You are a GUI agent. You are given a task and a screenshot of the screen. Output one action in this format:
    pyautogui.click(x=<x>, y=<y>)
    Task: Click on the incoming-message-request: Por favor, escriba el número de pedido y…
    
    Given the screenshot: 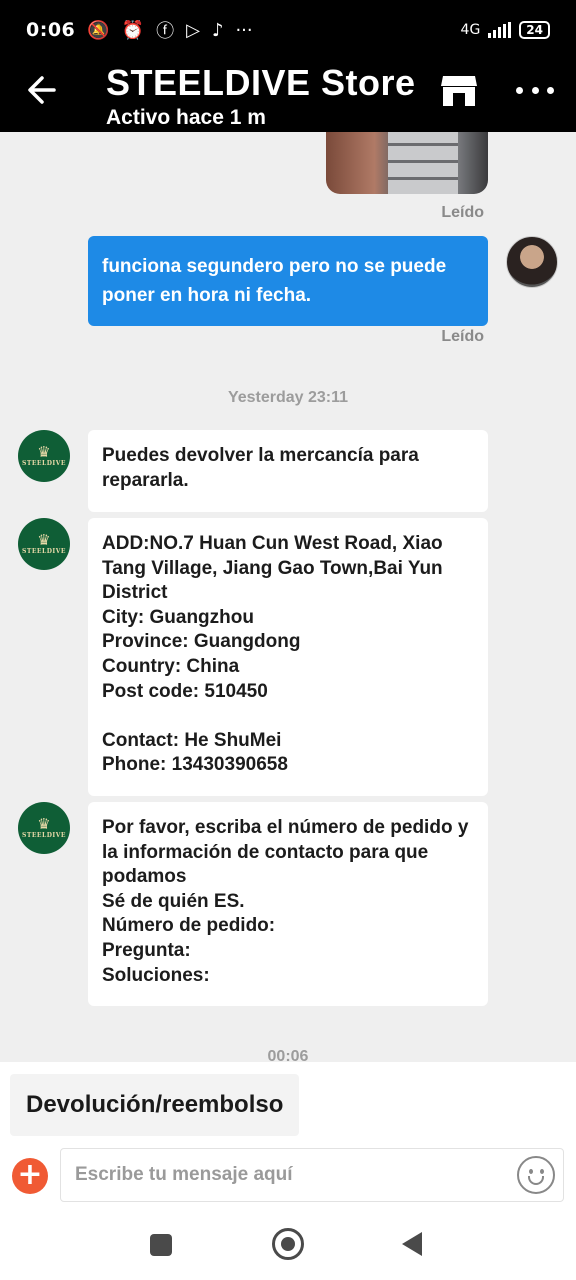 What is the action you would take?
    pyautogui.click(x=288, y=904)
    